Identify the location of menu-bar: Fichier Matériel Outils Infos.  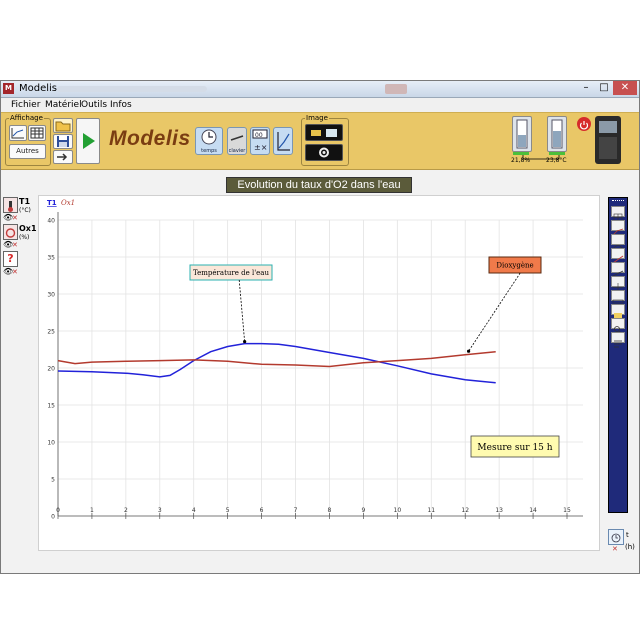
(320, 105).